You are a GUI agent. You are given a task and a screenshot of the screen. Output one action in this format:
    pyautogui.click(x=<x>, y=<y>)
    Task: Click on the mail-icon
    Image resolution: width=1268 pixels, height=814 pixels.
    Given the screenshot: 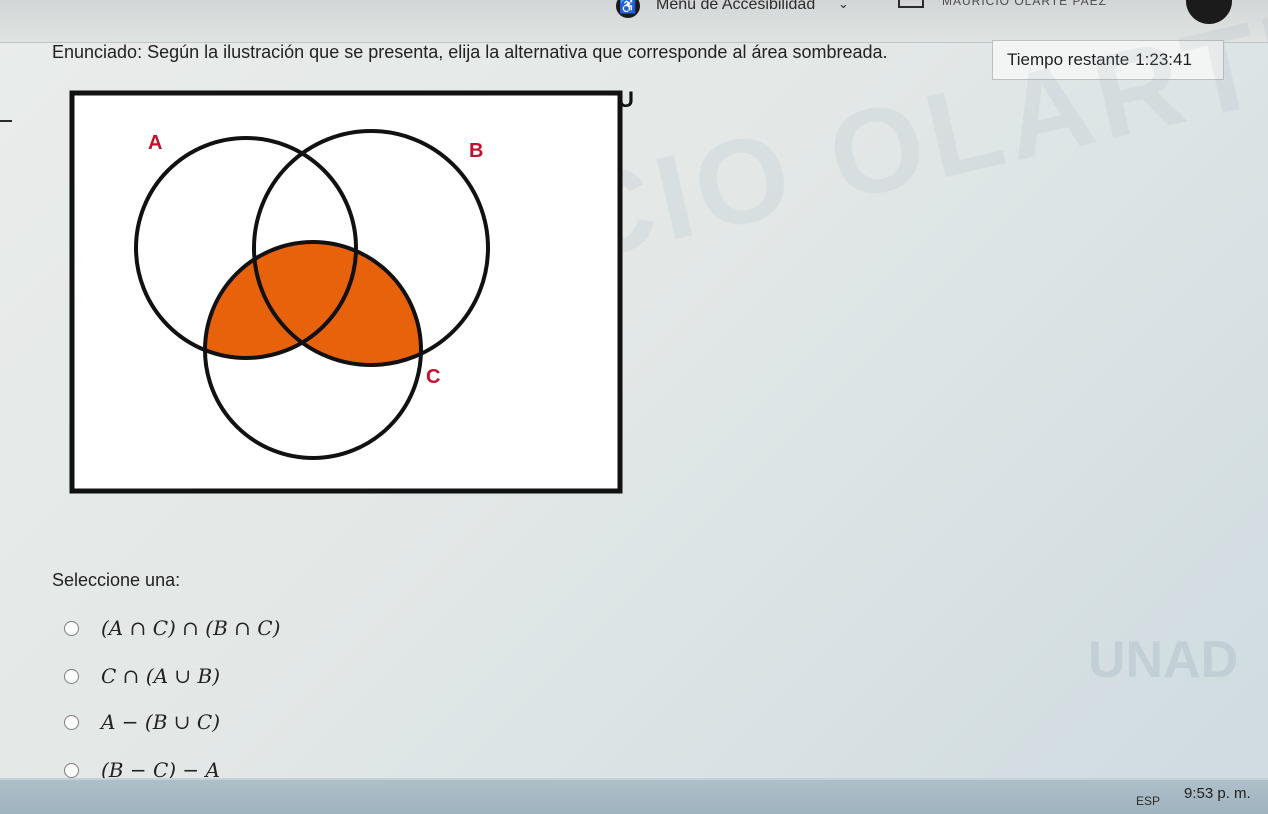 What is the action you would take?
    pyautogui.click(x=911, y=4)
    